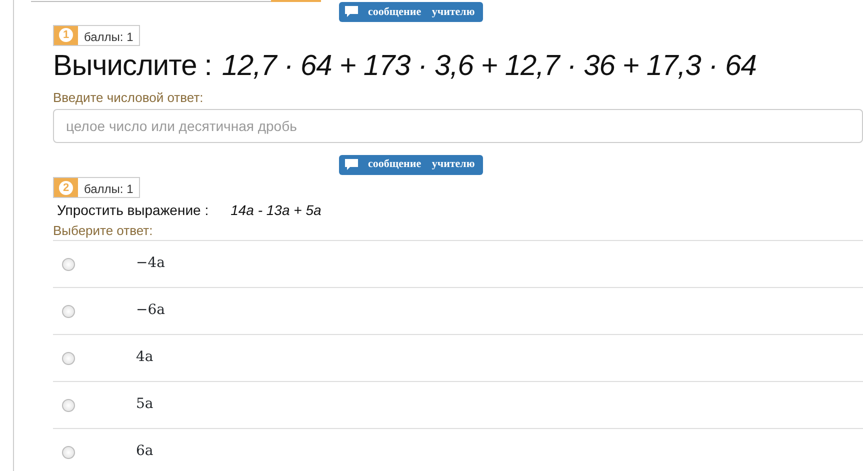 This screenshot has height=471, width=863. What do you see at coordinates (145, 404) in the screenshot?
I see `option-label: 5a` at bounding box center [145, 404].